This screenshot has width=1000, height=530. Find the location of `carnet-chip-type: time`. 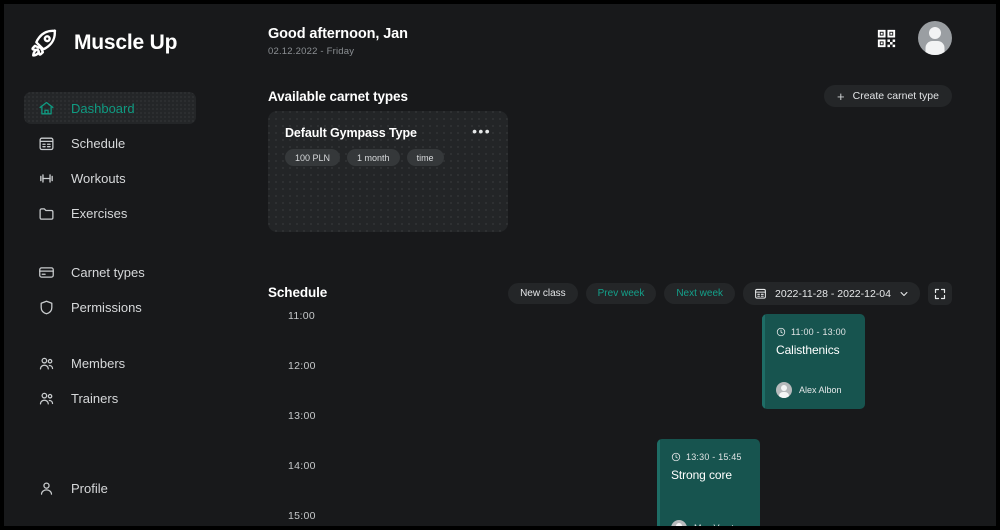

carnet-chip-type: time is located at coordinates (425, 157).